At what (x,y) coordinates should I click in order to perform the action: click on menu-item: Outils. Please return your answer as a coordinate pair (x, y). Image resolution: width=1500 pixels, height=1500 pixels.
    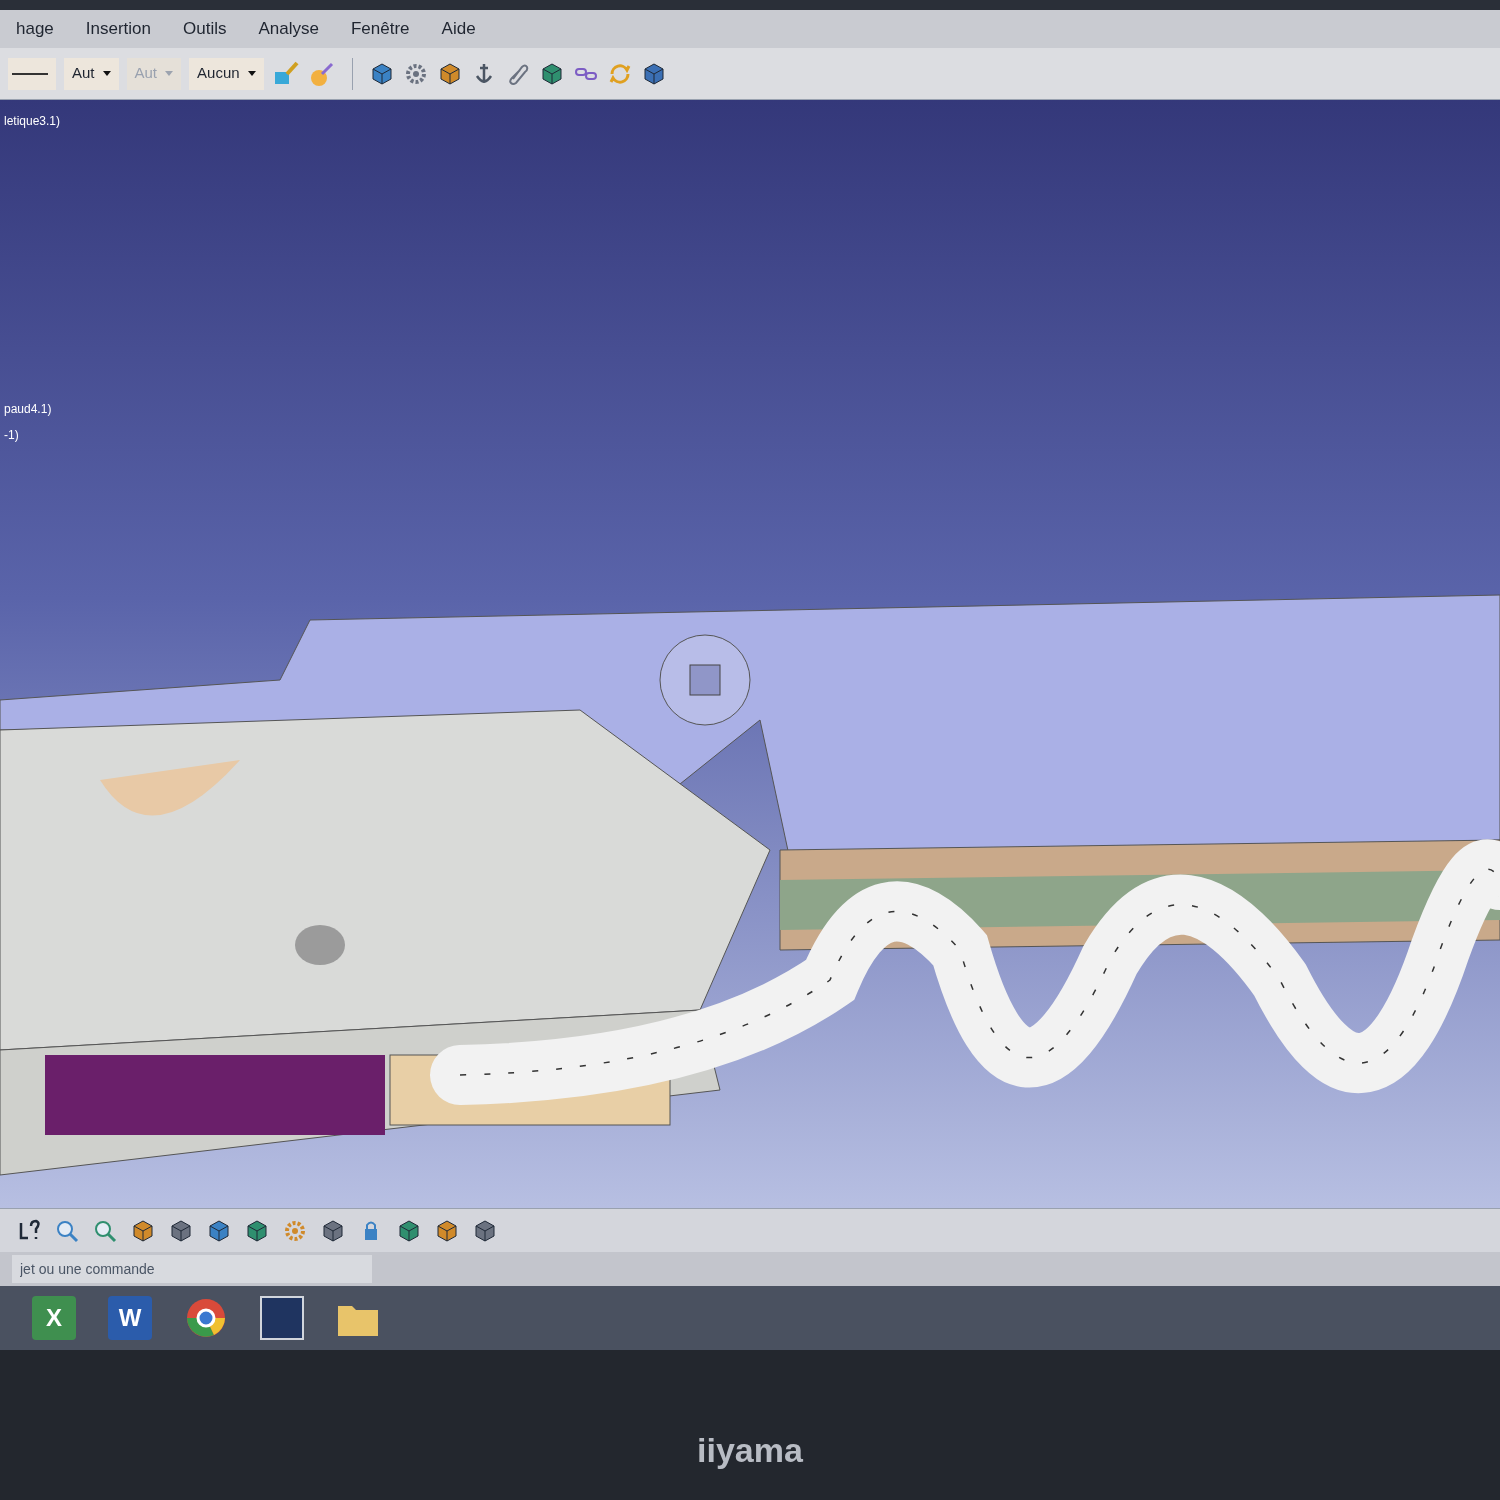
    Looking at the image, I should click on (205, 29).